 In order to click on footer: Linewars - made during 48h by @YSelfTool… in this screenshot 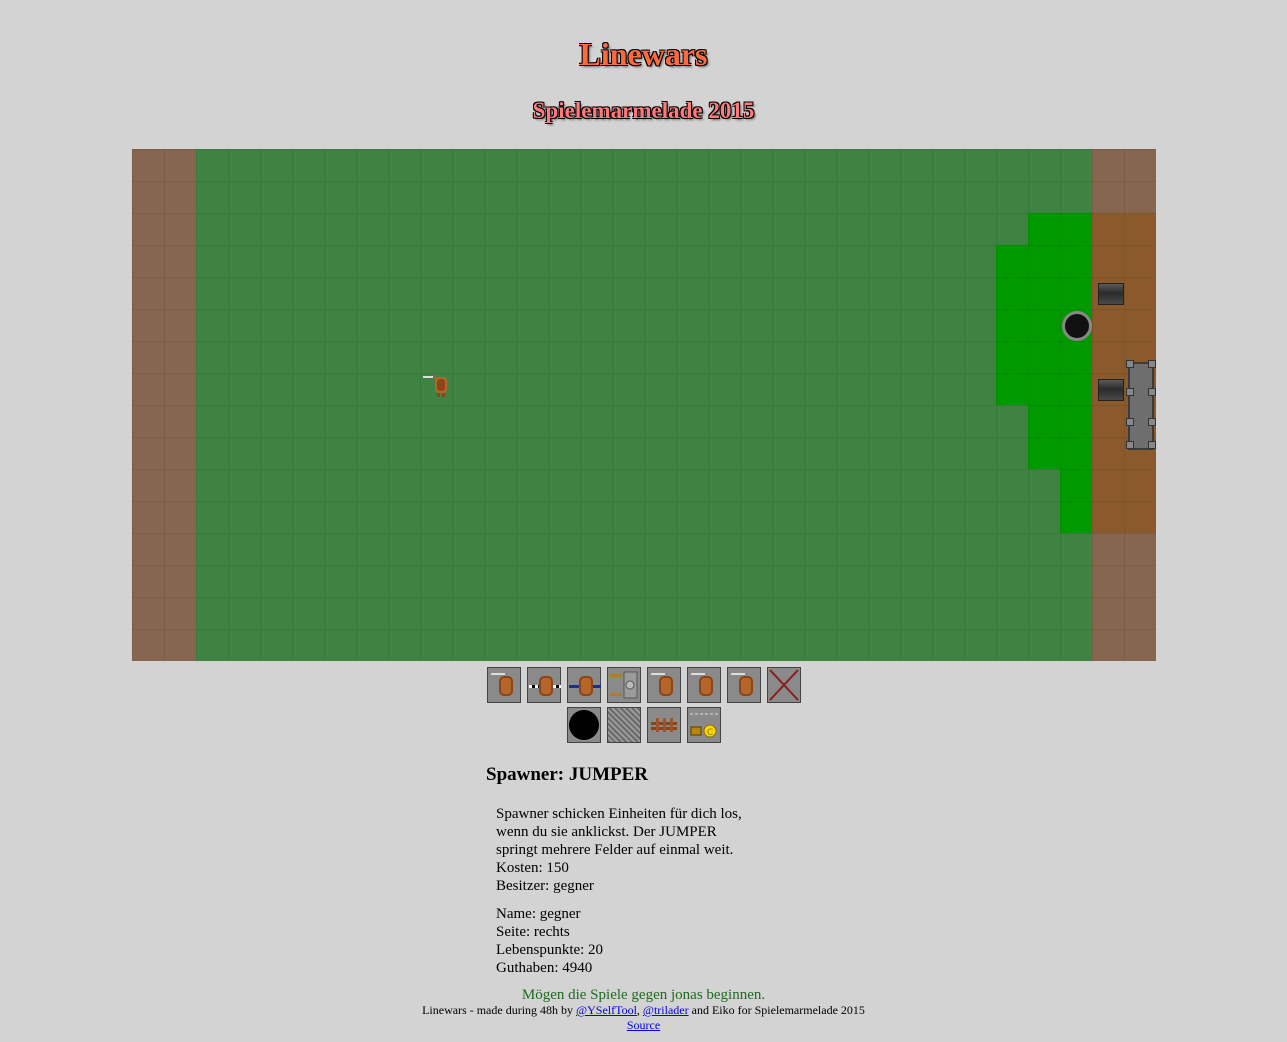, I will do `click(643, 1018)`.